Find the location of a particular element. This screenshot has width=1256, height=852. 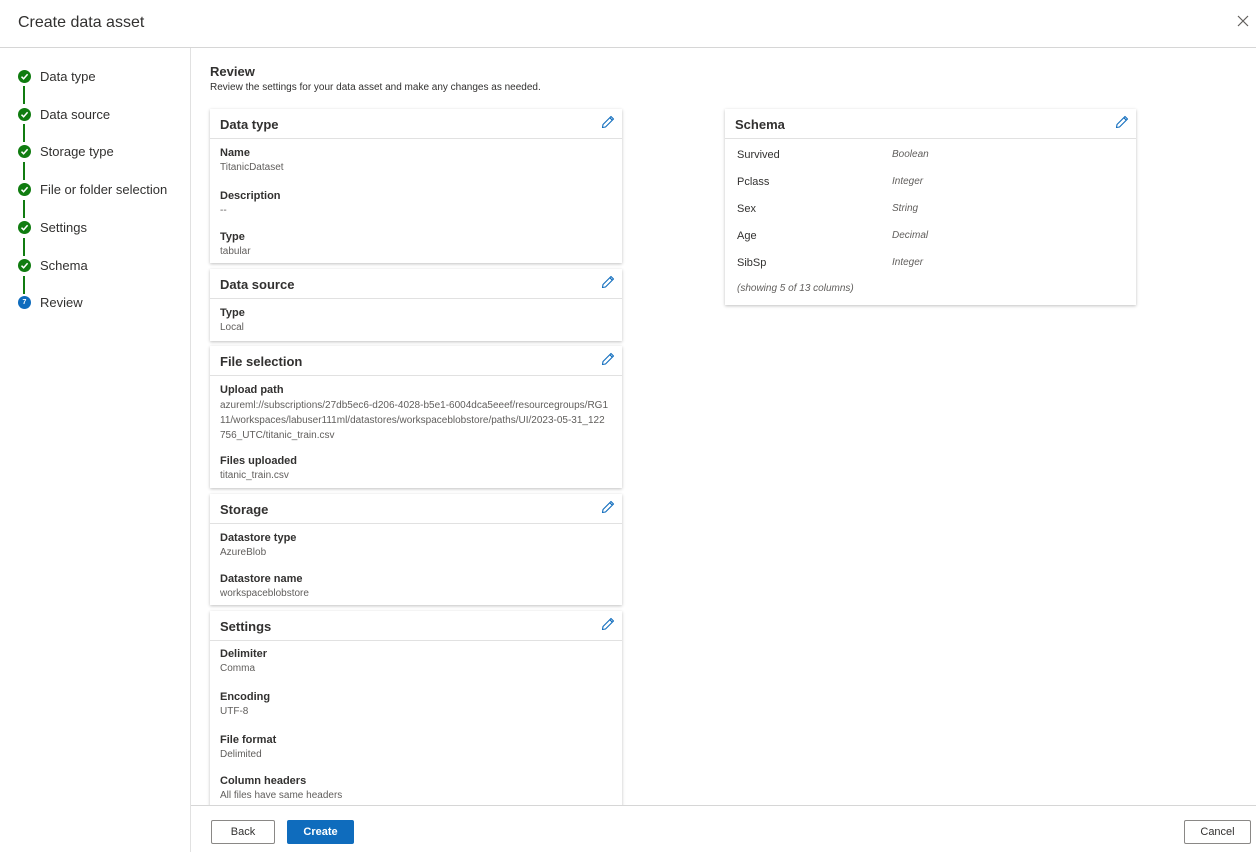

step-storage-type: Storage type is located at coordinates (103, 152).